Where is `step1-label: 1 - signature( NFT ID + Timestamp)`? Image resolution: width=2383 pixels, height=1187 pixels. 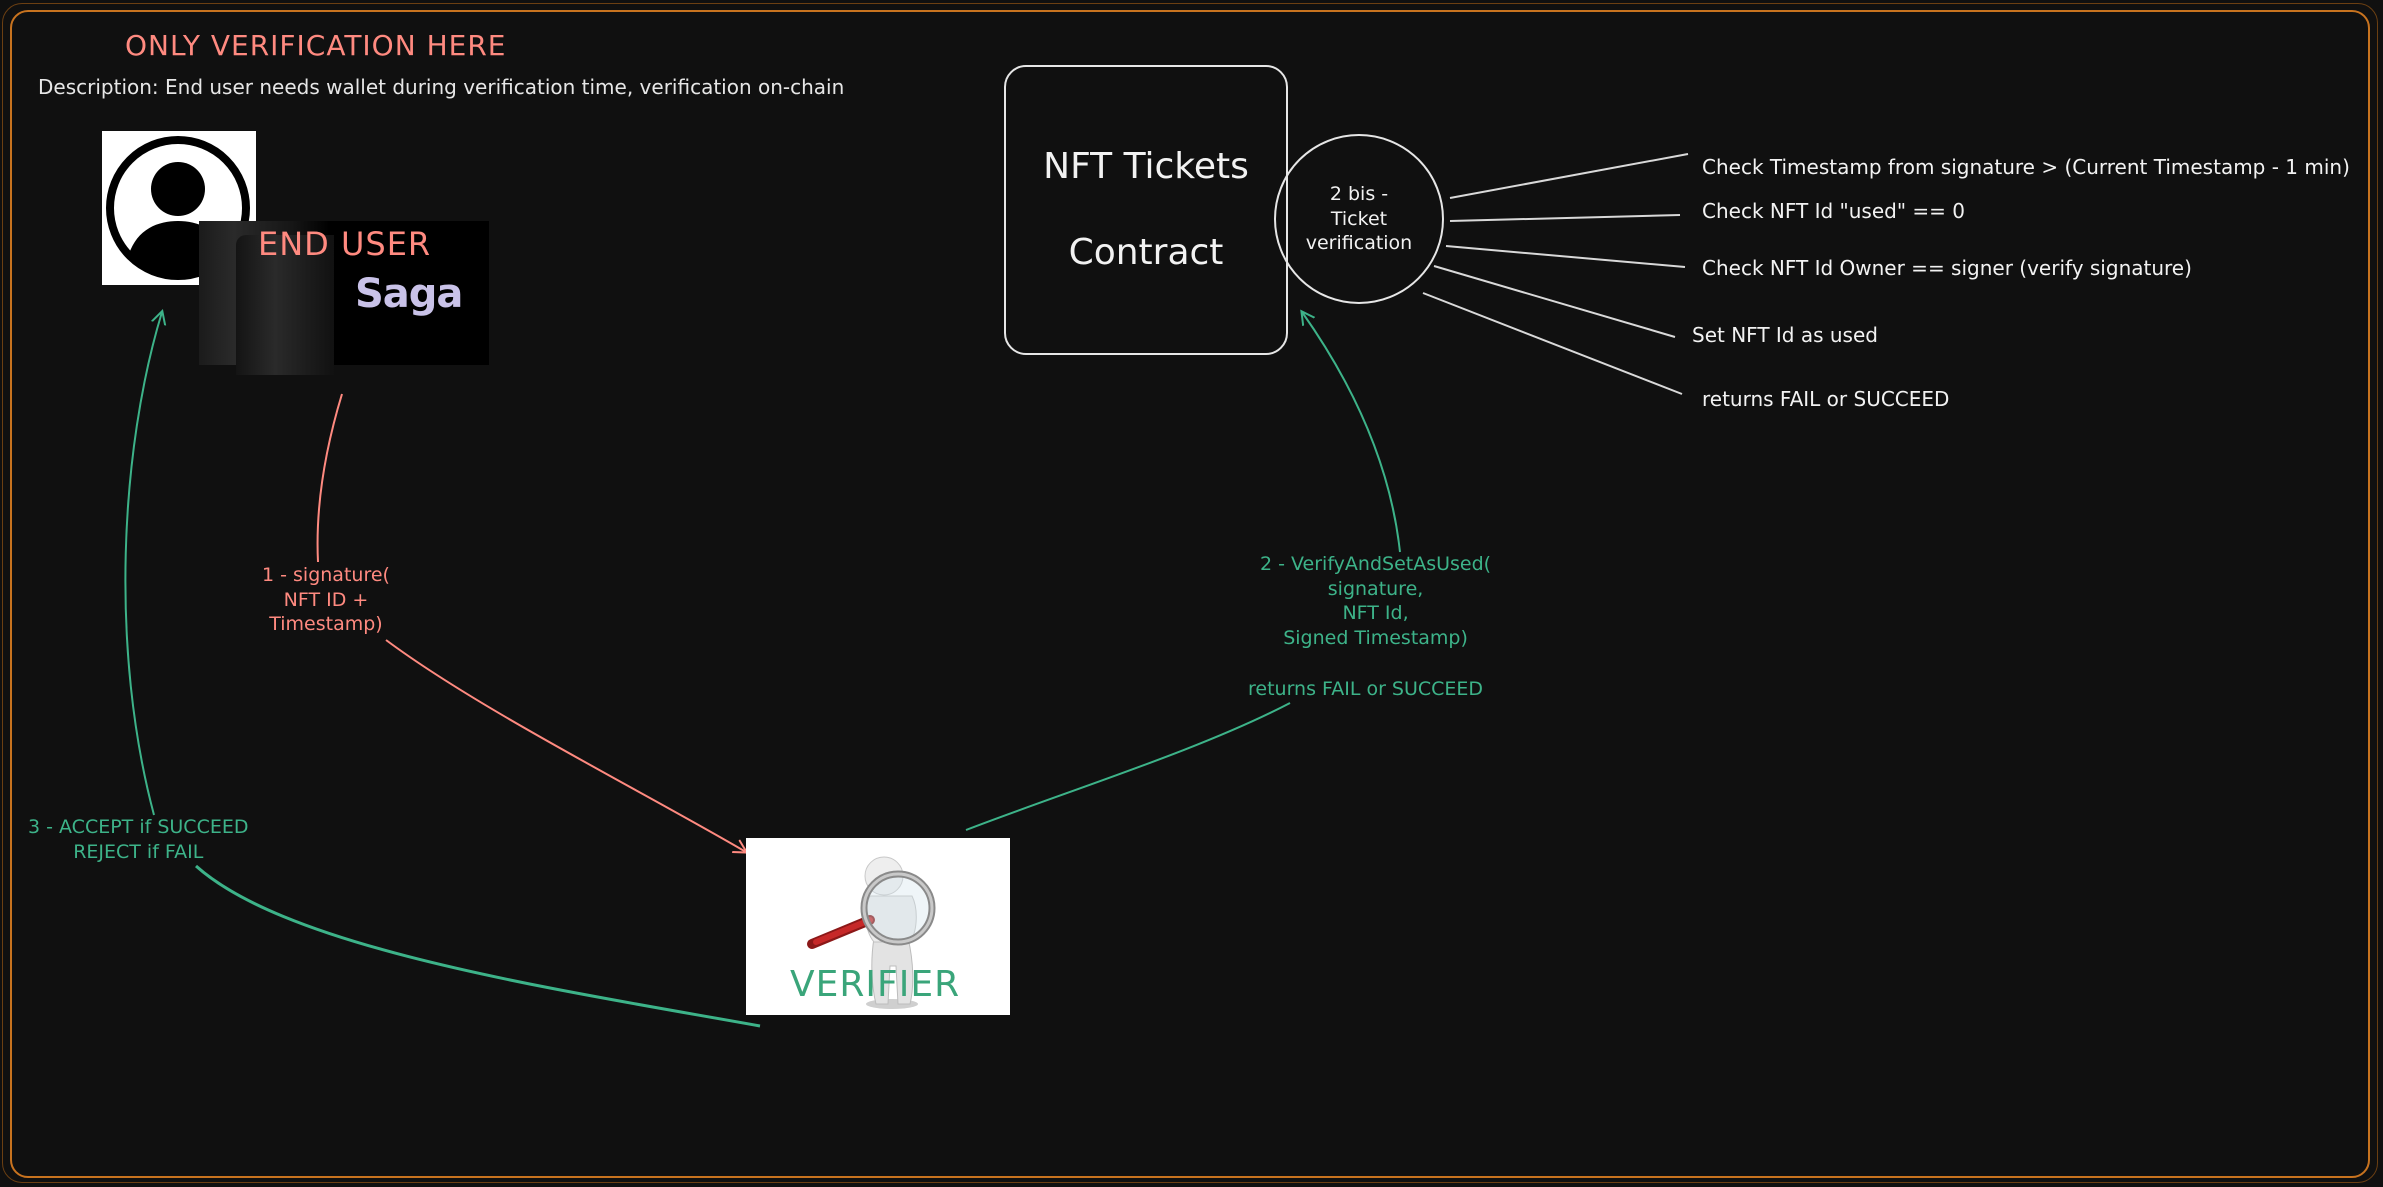 step1-label: 1 - signature( NFT ID + Timestamp) is located at coordinates (326, 600).